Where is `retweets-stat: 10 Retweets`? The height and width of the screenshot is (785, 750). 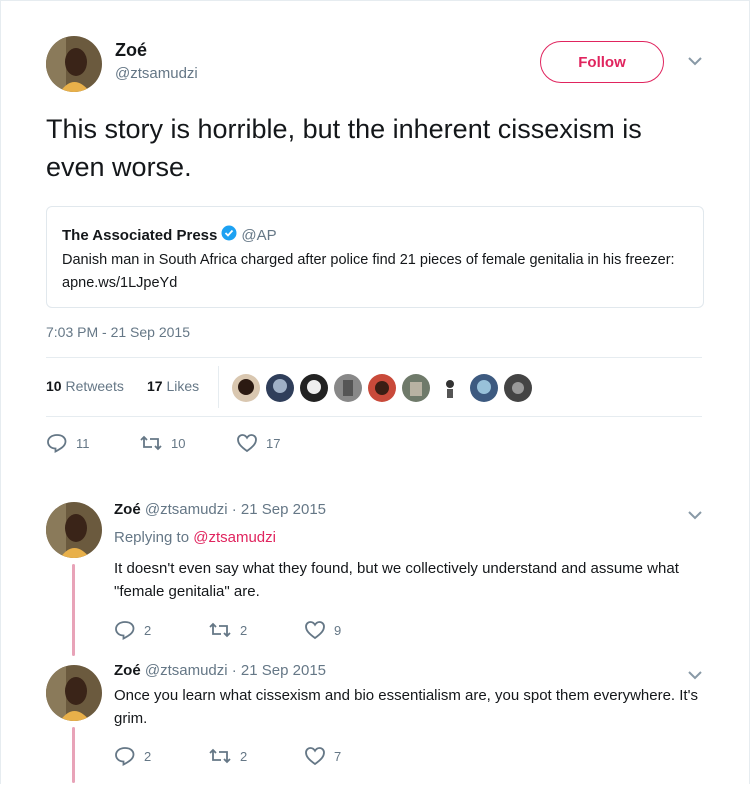
retweets-stat: 10 Retweets is located at coordinates (85, 386).